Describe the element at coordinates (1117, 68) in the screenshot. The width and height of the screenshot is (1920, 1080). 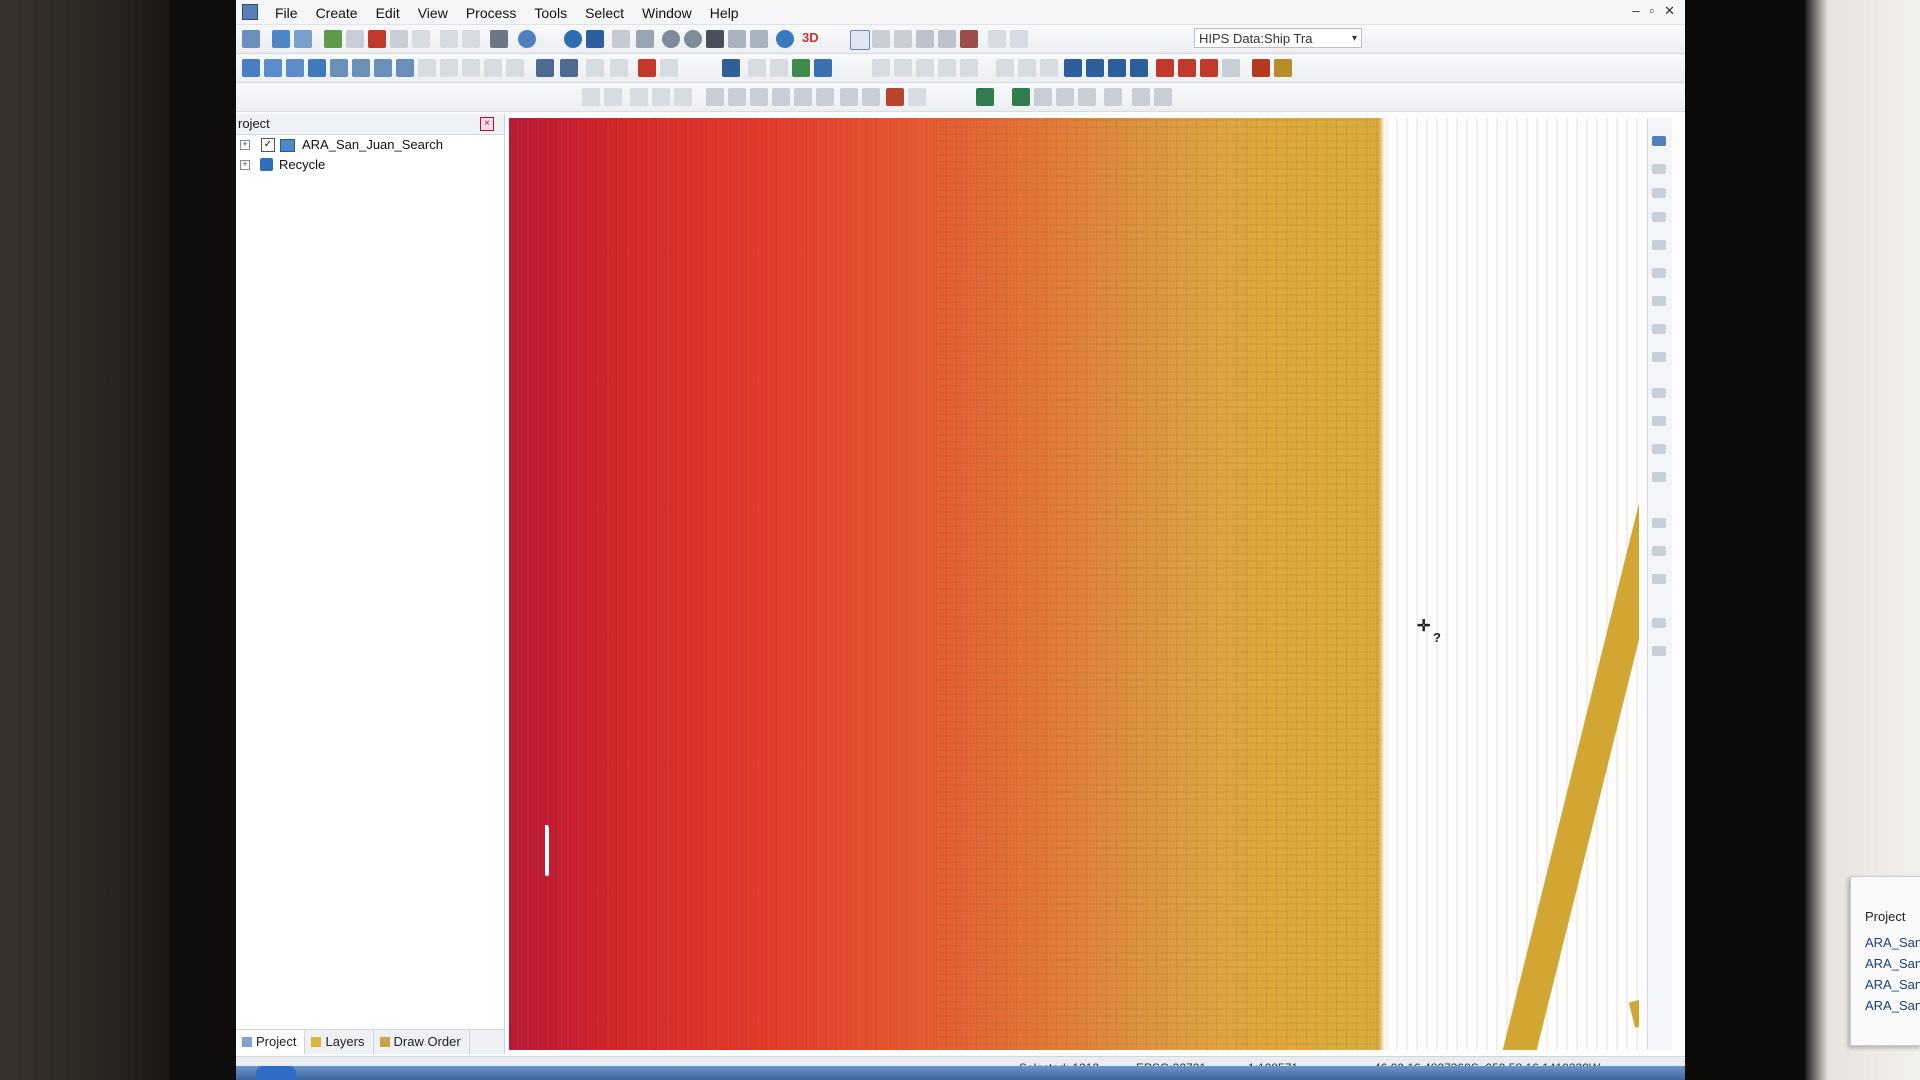
I see `link-icon` at that location.